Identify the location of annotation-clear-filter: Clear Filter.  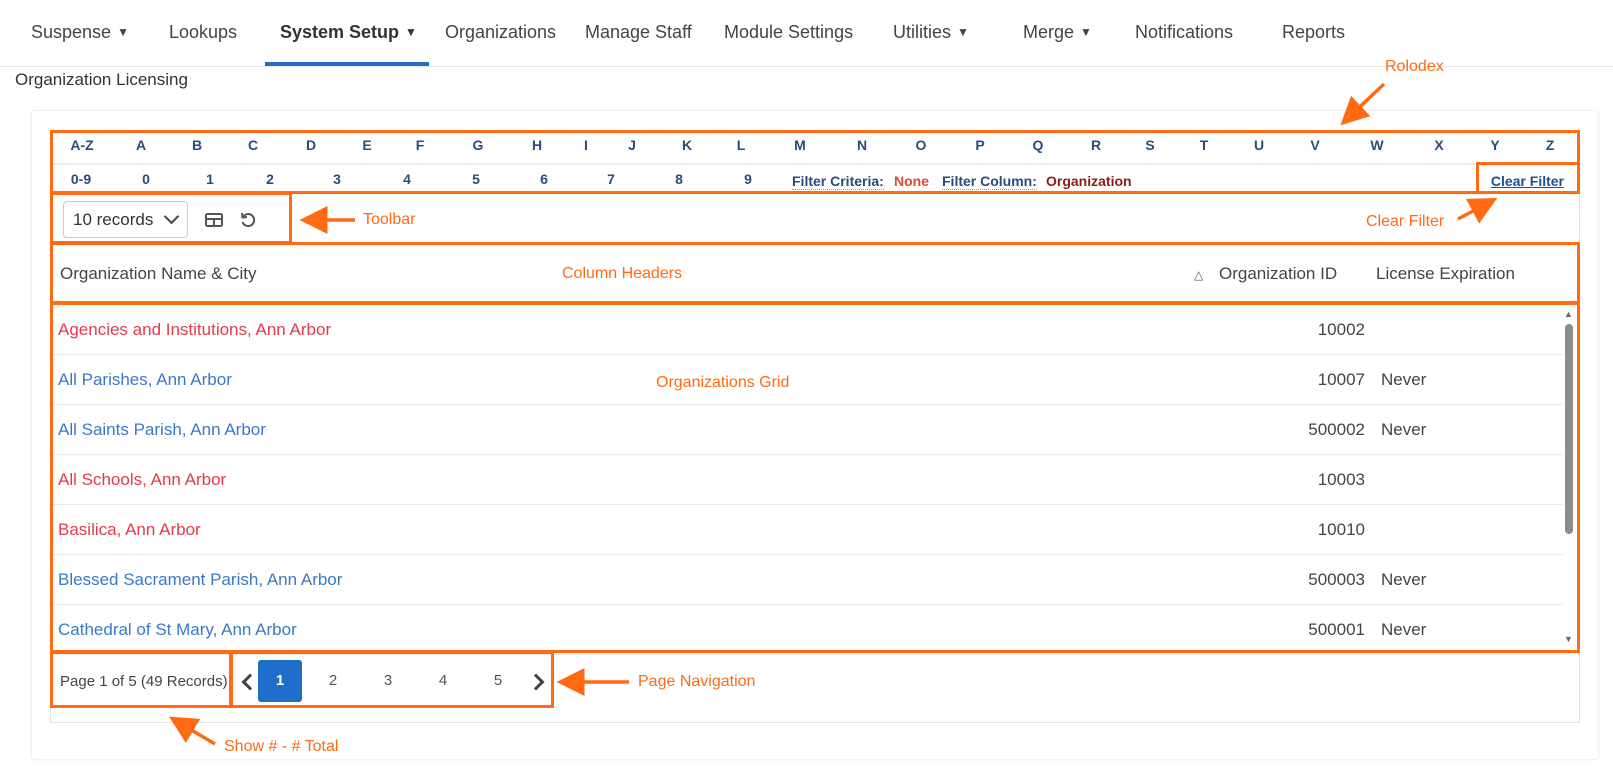
(1405, 221).